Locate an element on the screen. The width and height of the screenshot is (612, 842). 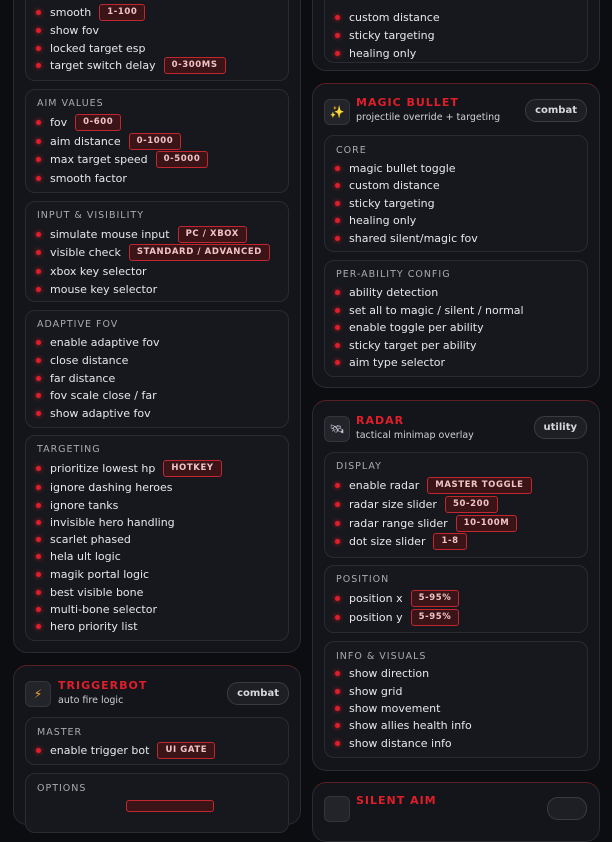
option-close-distance: close distance is located at coordinates (82, 360).